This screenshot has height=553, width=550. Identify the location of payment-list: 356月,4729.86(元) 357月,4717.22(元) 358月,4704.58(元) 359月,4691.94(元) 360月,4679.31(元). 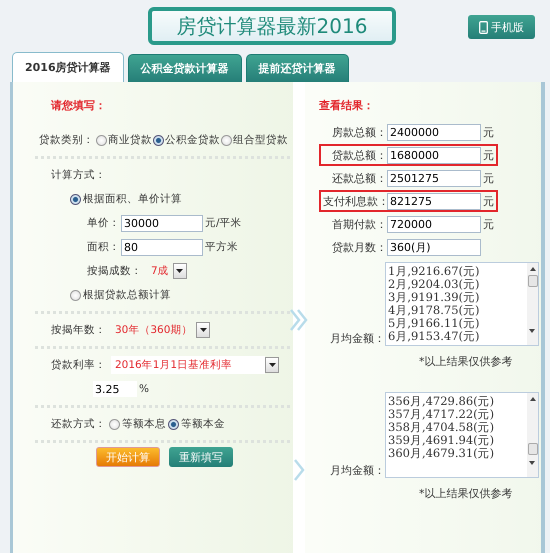
(462, 435).